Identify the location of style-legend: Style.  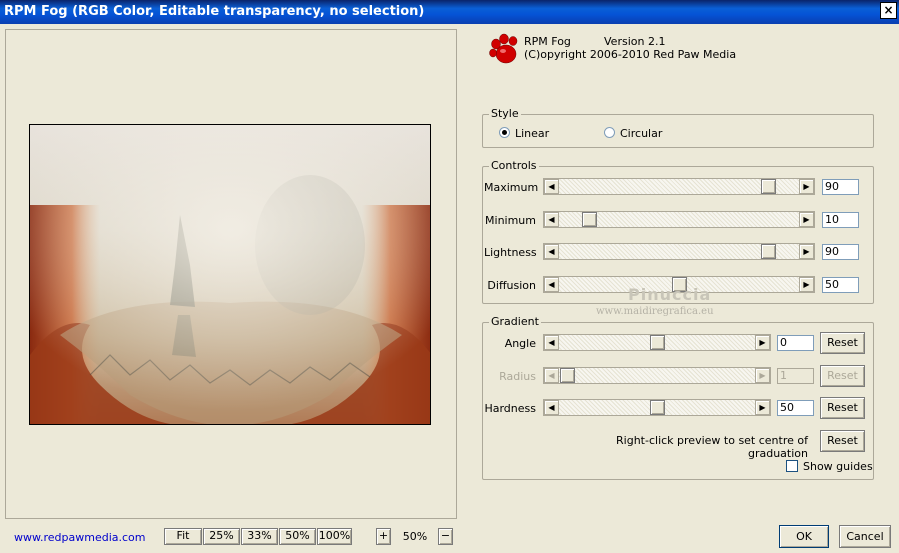
(505, 114).